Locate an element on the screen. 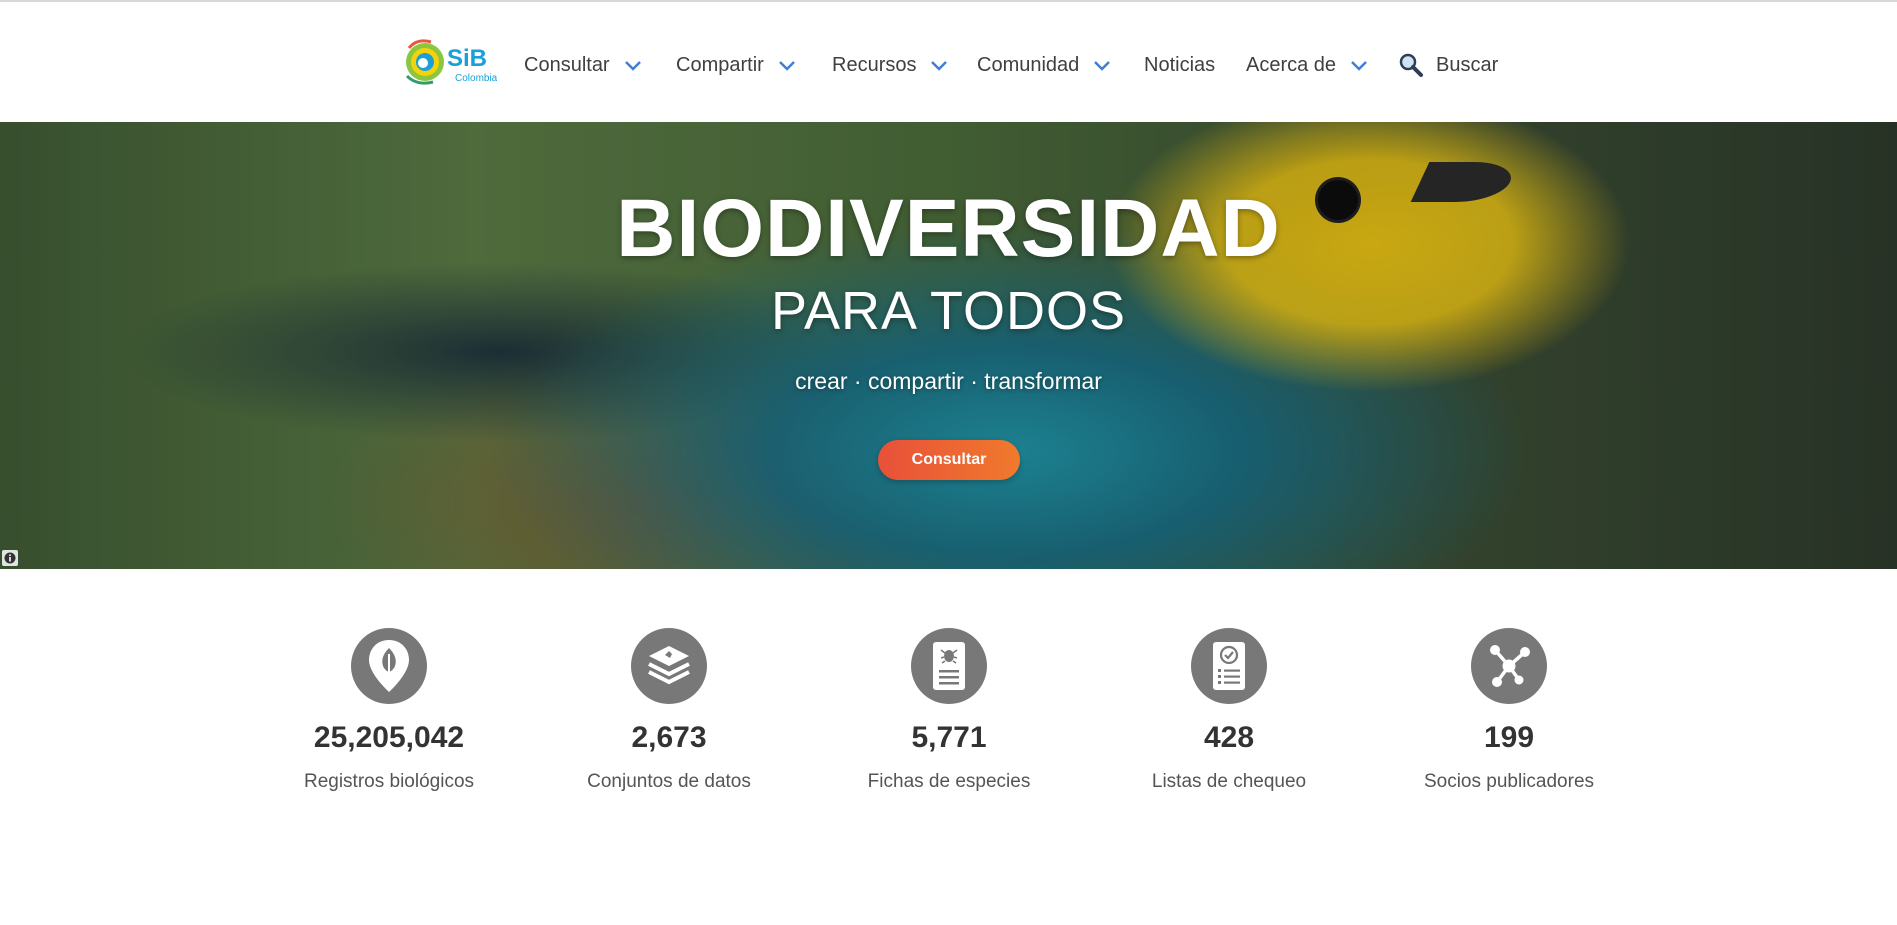 Image resolution: width=1897 pixels, height=925 pixels. stat-listas: 428 Listas de chequeo is located at coordinates (1229, 710).